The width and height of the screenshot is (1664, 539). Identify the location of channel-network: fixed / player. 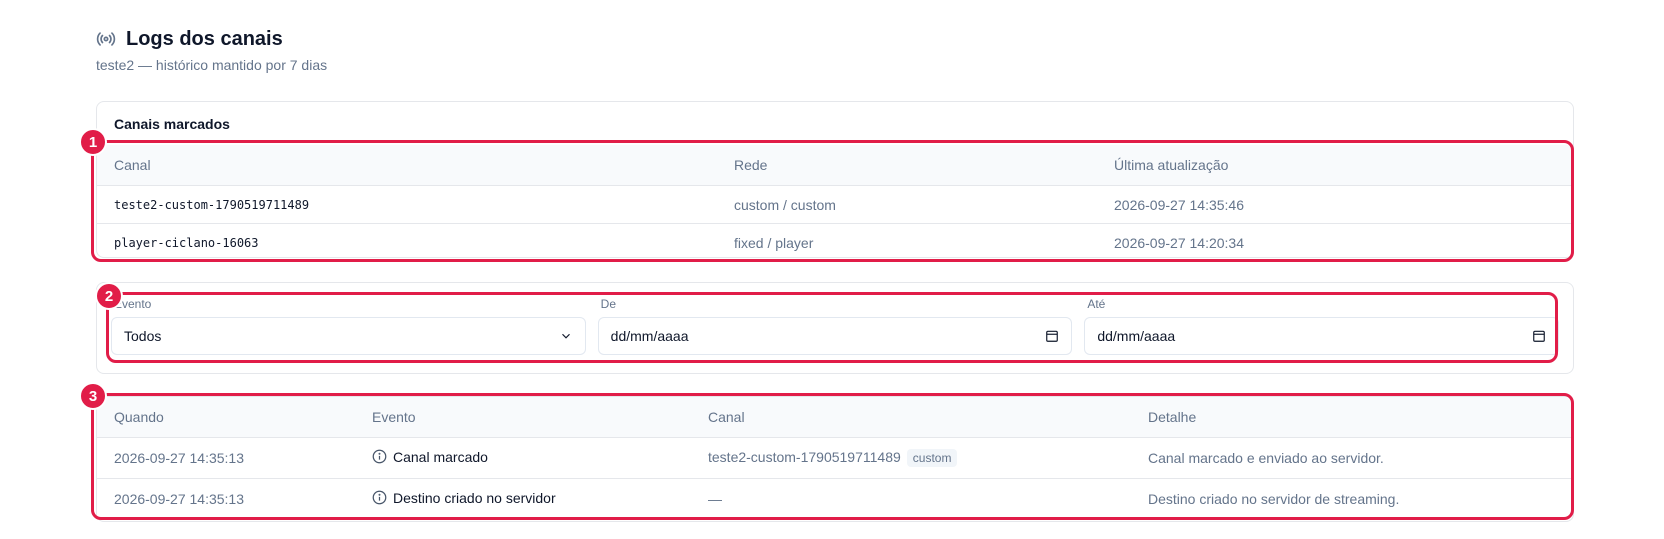
(774, 242).